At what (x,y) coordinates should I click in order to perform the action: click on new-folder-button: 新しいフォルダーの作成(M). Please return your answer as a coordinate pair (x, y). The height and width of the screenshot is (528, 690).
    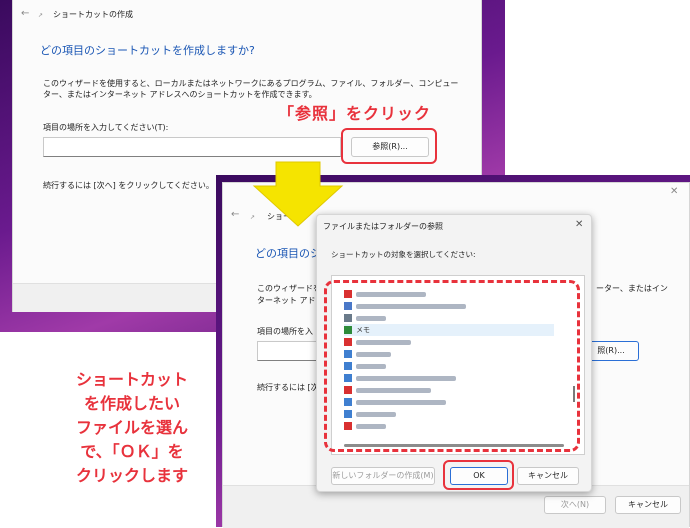
    Looking at the image, I should click on (383, 476).